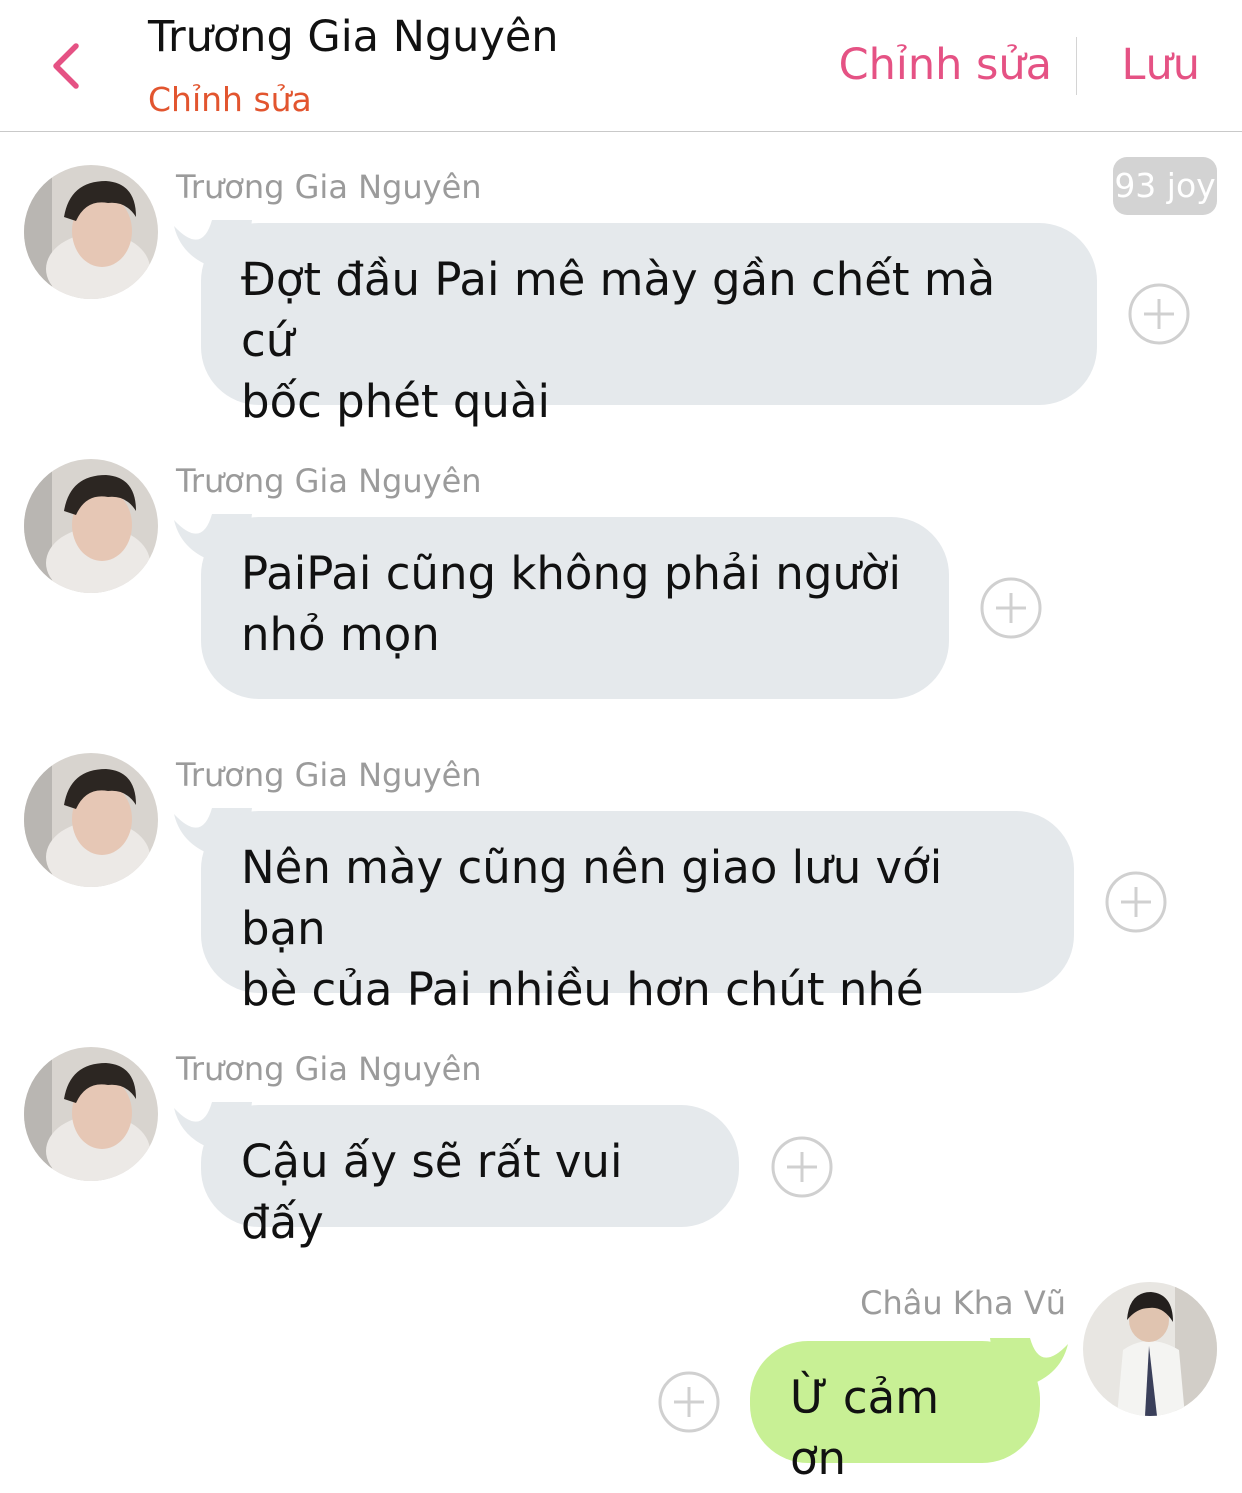  Describe the element at coordinates (575, 608) in the screenshot. I see `message-bubble: PaiPai cũng không phải người nhỏ mọn` at that location.